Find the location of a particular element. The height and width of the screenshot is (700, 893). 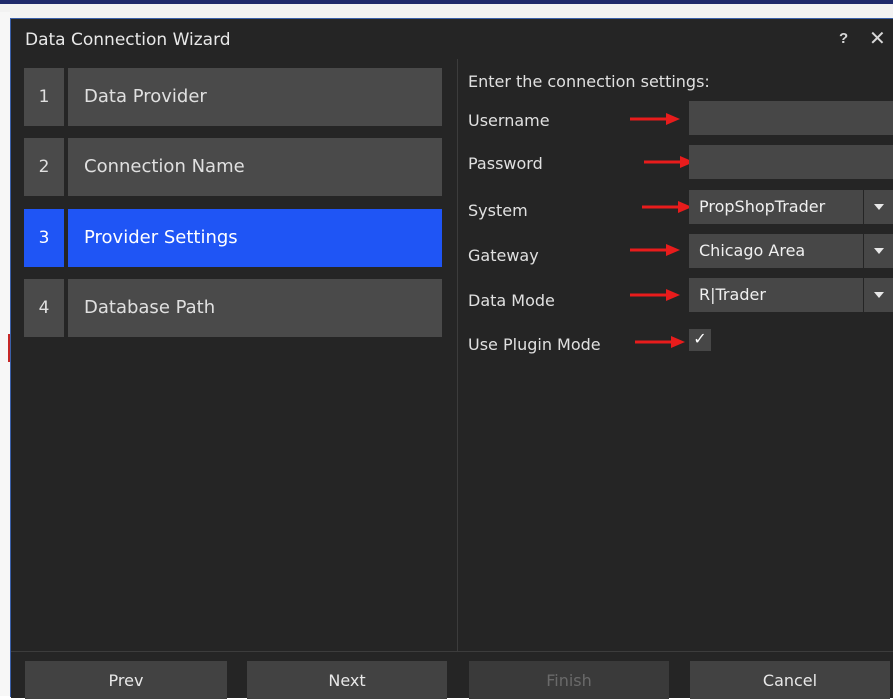

close-button: ✕ is located at coordinates (877, 38).